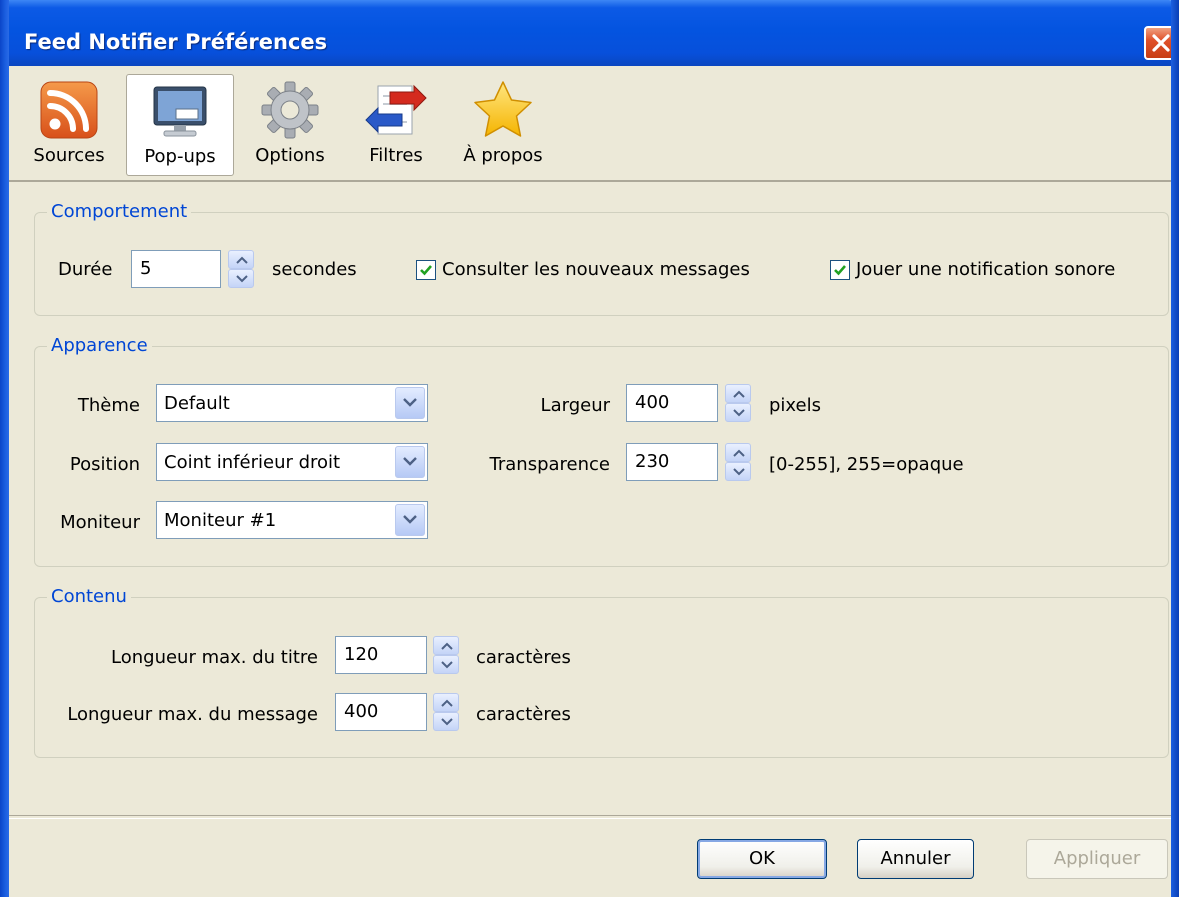  I want to click on sound-checkbox, so click(840, 270).